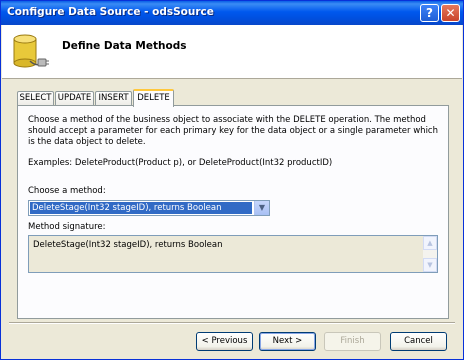 Image resolution: width=464 pixels, height=360 pixels. What do you see at coordinates (352, 341) in the screenshot?
I see `finish-button: Finish` at bounding box center [352, 341].